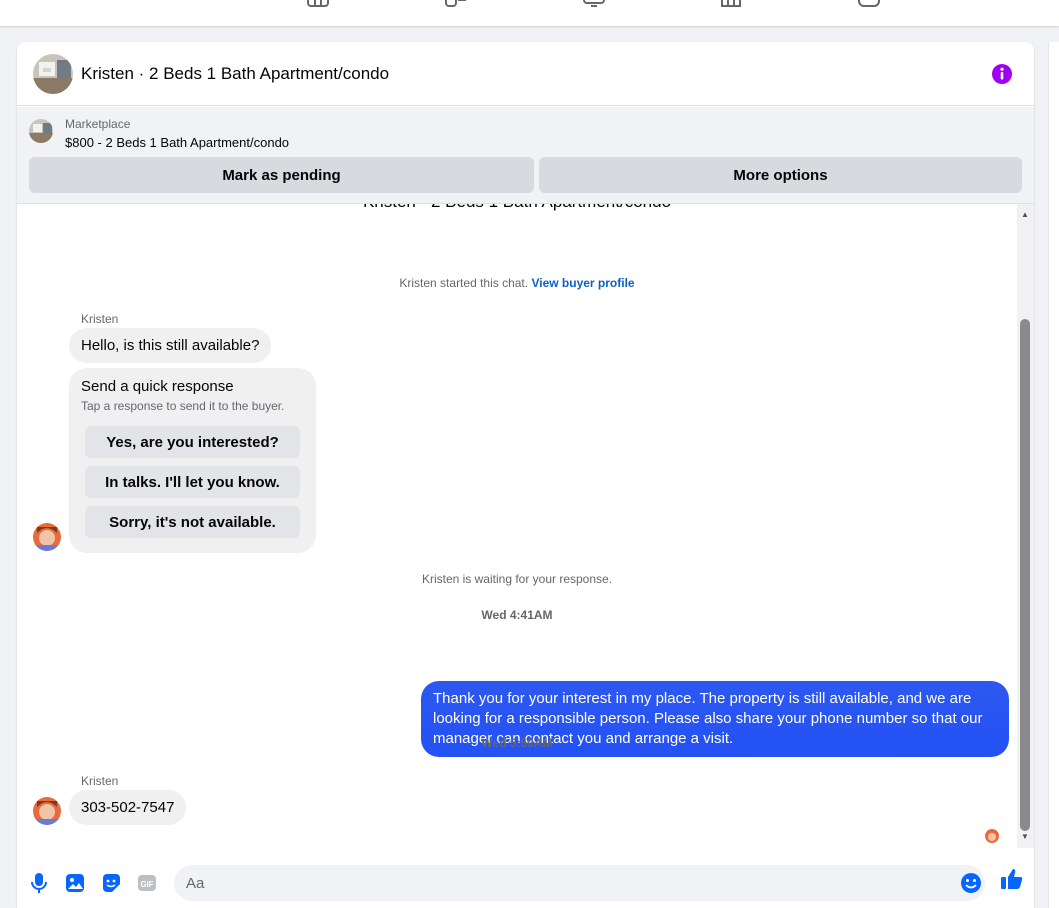  What do you see at coordinates (235, 73) in the screenshot?
I see `chat-title: Kristen · 2 Beds 1 Bath Apartment/condo` at bounding box center [235, 73].